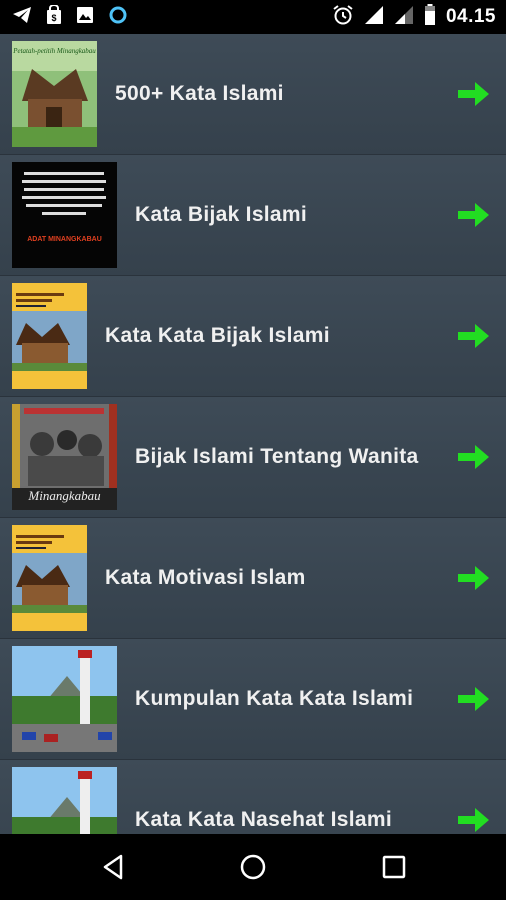  Describe the element at coordinates (217, 335) in the screenshot. I see `list-item-title: Kata Kata Bijak Islami` at that location.